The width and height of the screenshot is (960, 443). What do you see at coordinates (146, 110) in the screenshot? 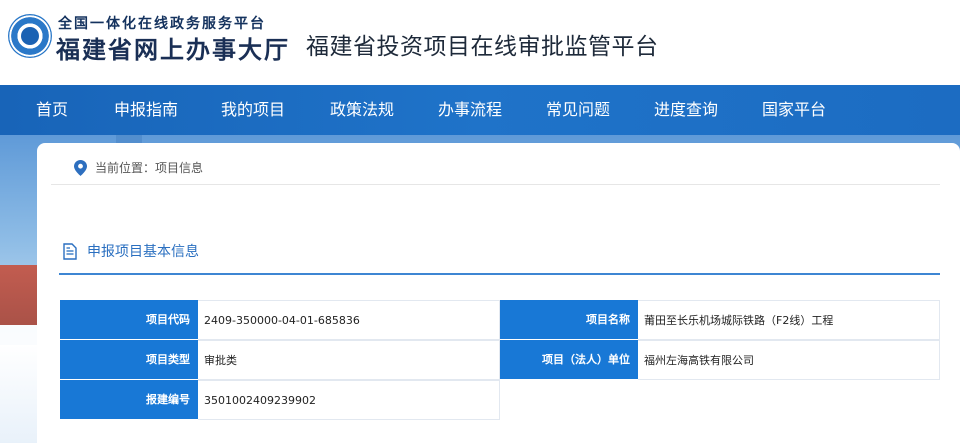
I see `nav-item-guide: 申报指南` at bounding box center [146, 110].